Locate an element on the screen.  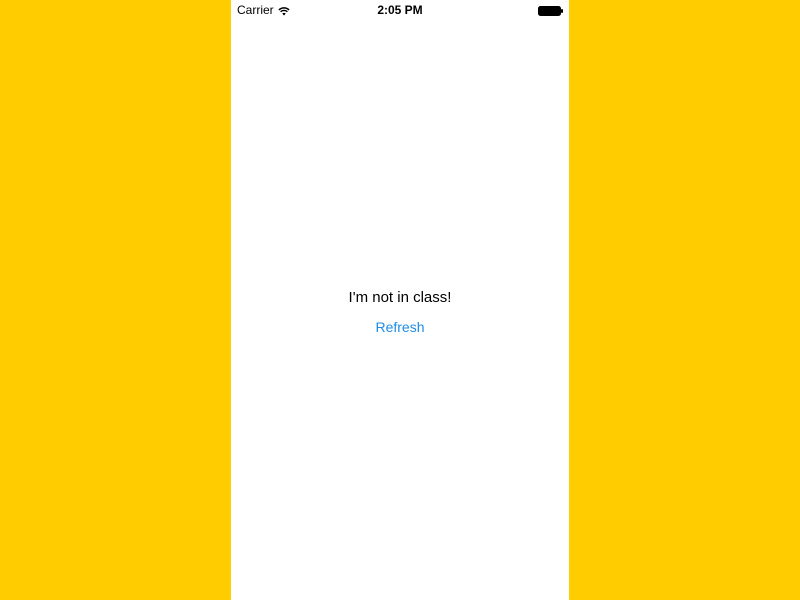
status-time: 2:05 PM is located at coordinates (400, 10).